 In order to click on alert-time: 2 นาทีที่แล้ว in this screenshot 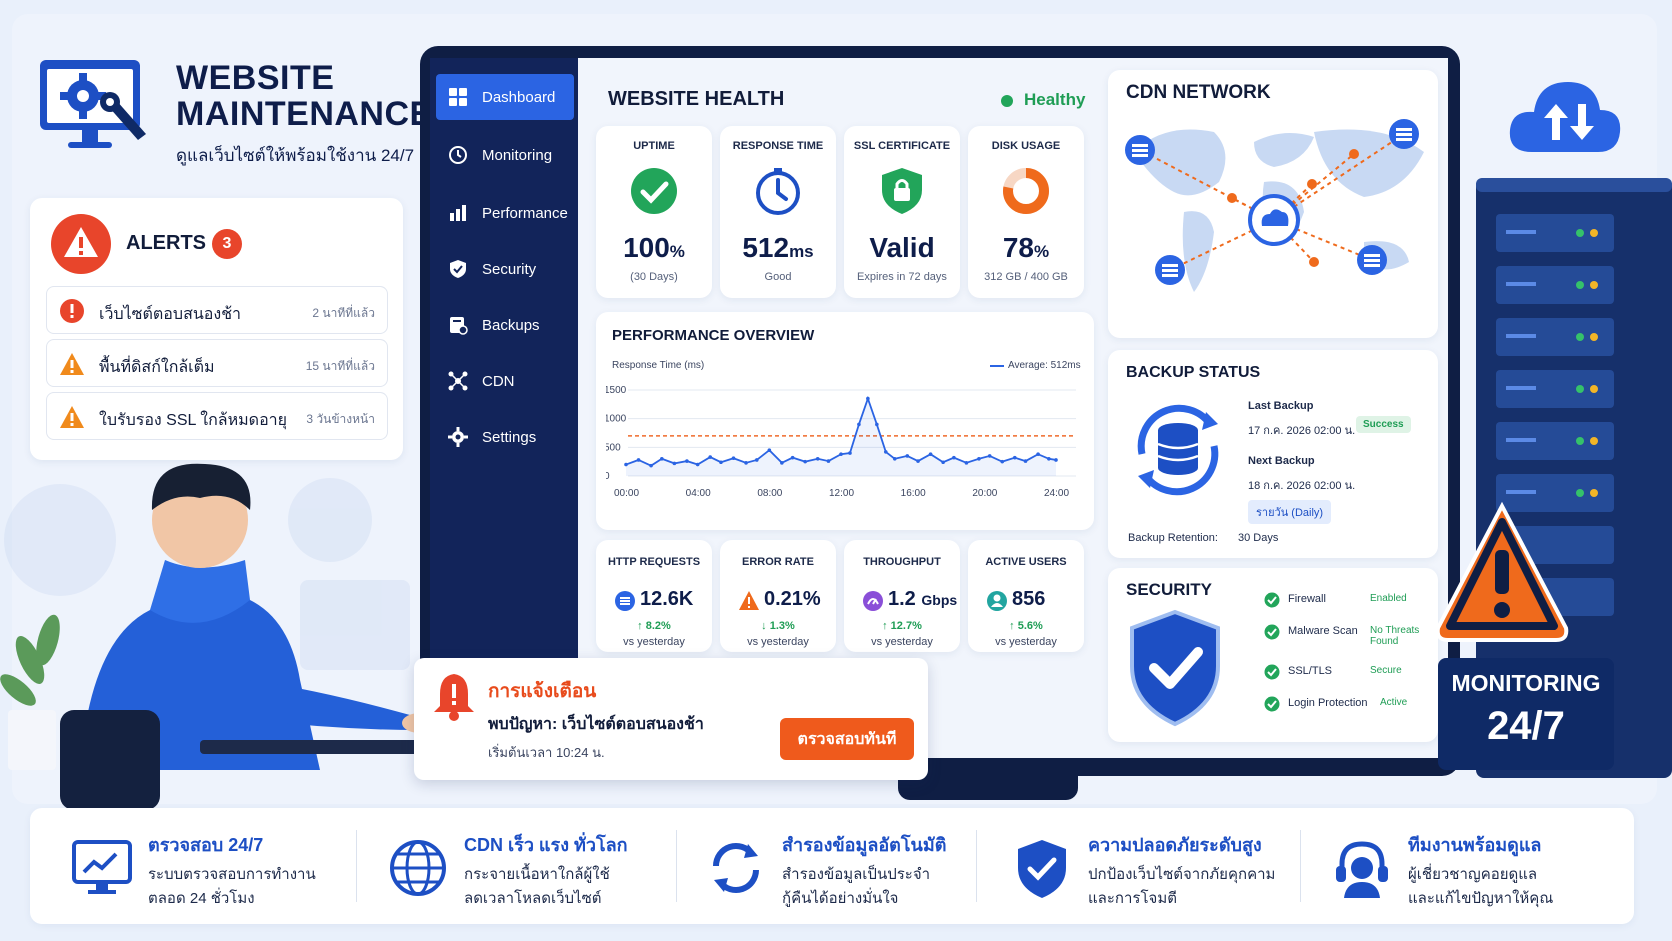, I will do `click(343, 313)`.